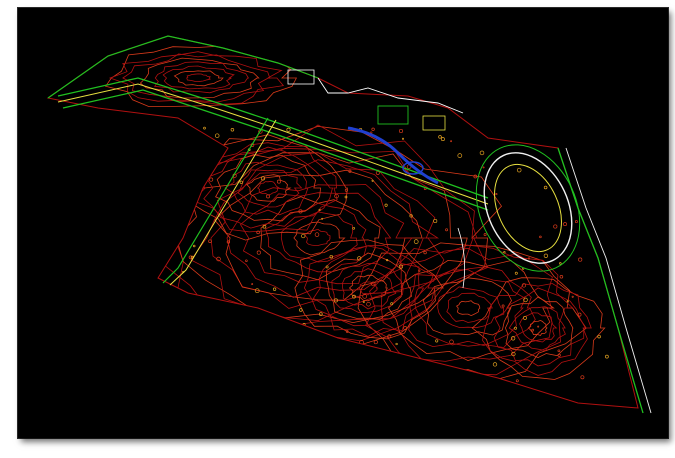 The height and width of the screenshot is (458, 675). Describe the element at coordinates (434, 123) in the screenshot. I see `building-c` at that location.